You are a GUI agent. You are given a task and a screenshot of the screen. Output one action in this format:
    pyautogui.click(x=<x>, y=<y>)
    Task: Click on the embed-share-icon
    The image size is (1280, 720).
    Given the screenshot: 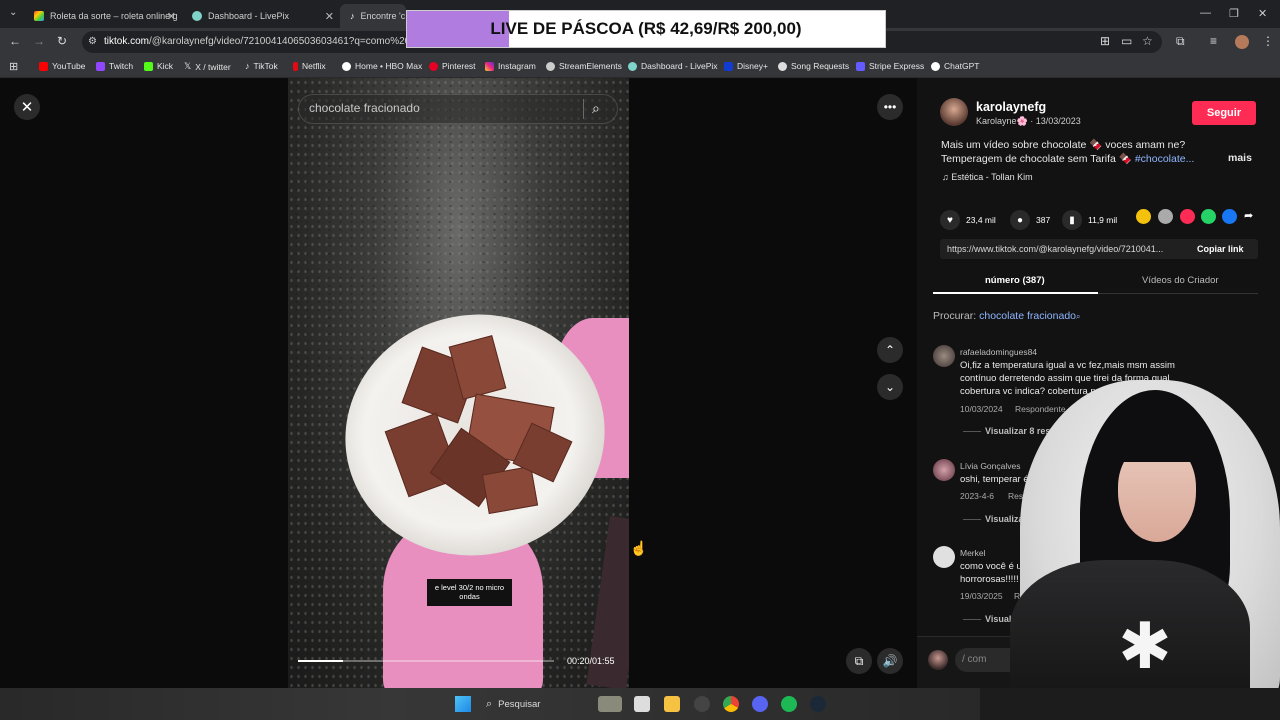 What is the action you would take?
    pyautogui.click(x=1165, y=216)
    